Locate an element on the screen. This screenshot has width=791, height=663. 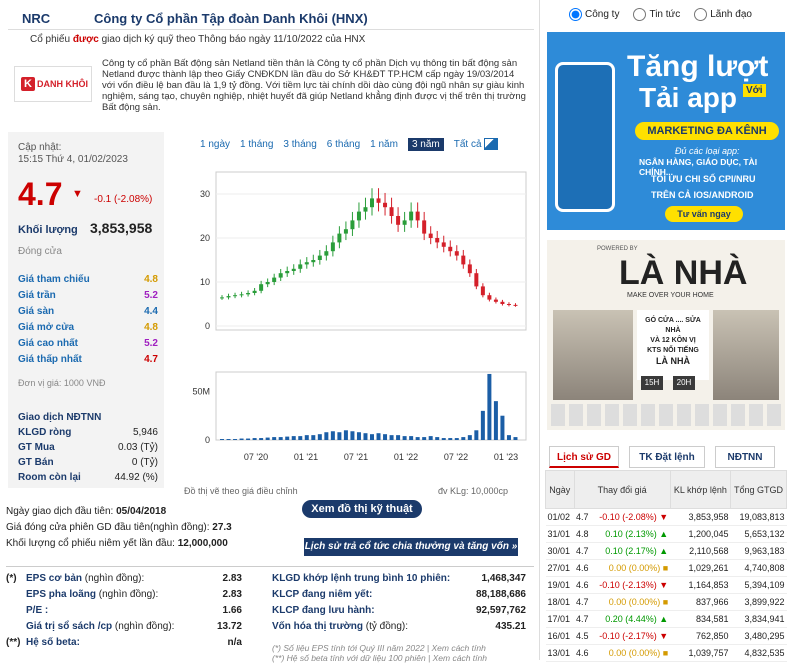
table-row: 18/01 4.7 0.00 (0.00%) ■ 837,966 3,899,922 is located at coordinates (666, 602).